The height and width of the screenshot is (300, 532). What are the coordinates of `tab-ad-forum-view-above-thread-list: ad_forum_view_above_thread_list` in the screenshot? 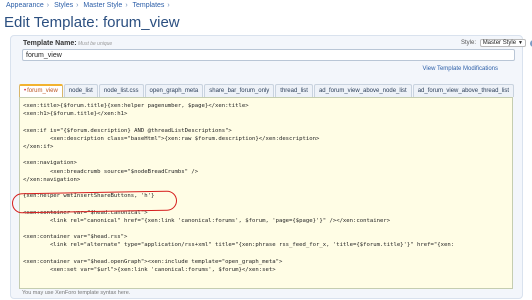 It's located at (463, 90).